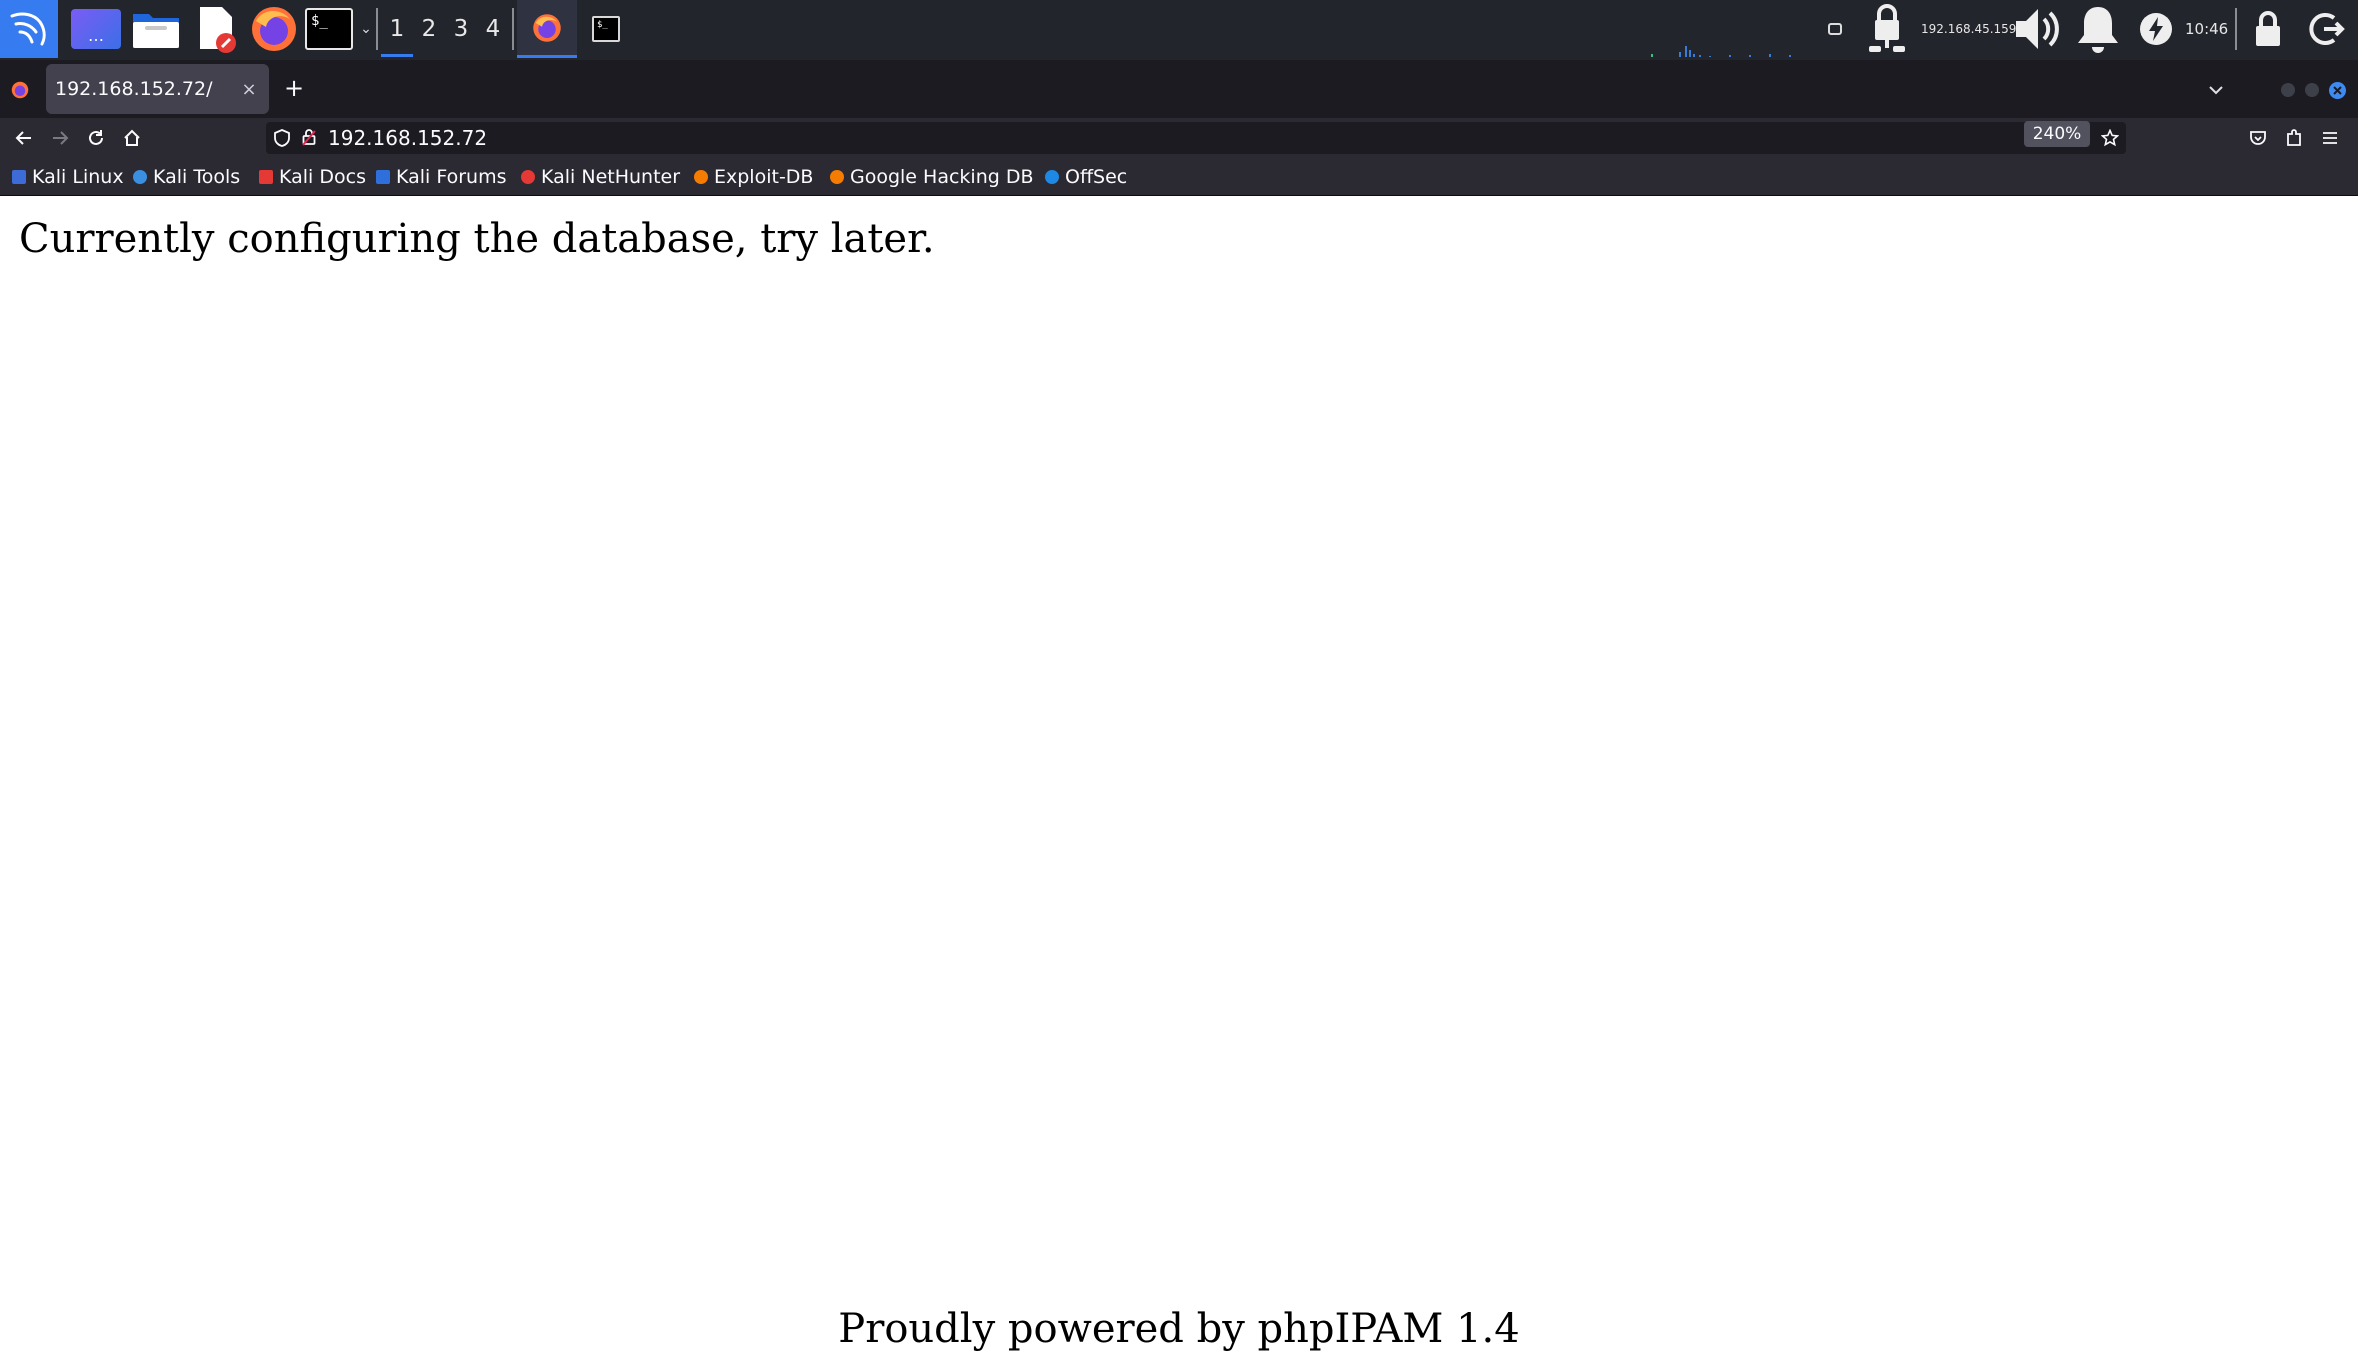 The width and height of the screenshot is (2358, 1359). I want to click on lock-icon, so click(2268, 28).